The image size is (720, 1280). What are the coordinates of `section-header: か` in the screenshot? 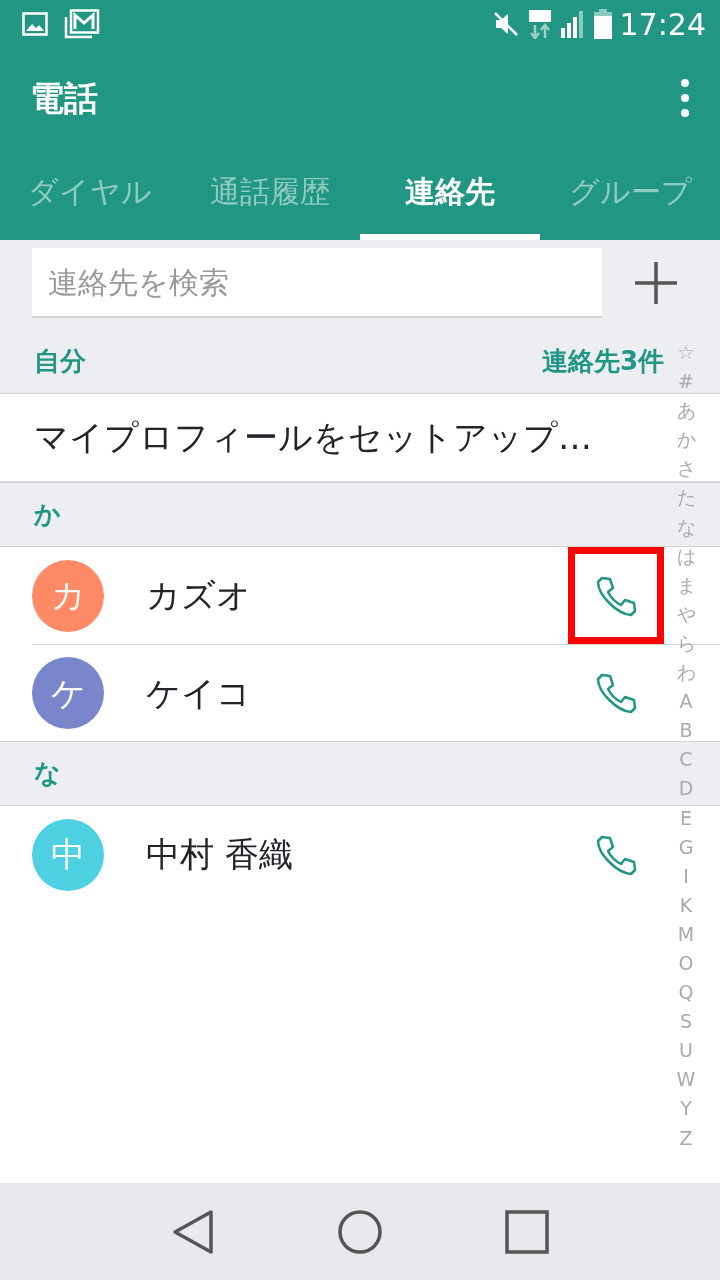 It's located at (47, 514).